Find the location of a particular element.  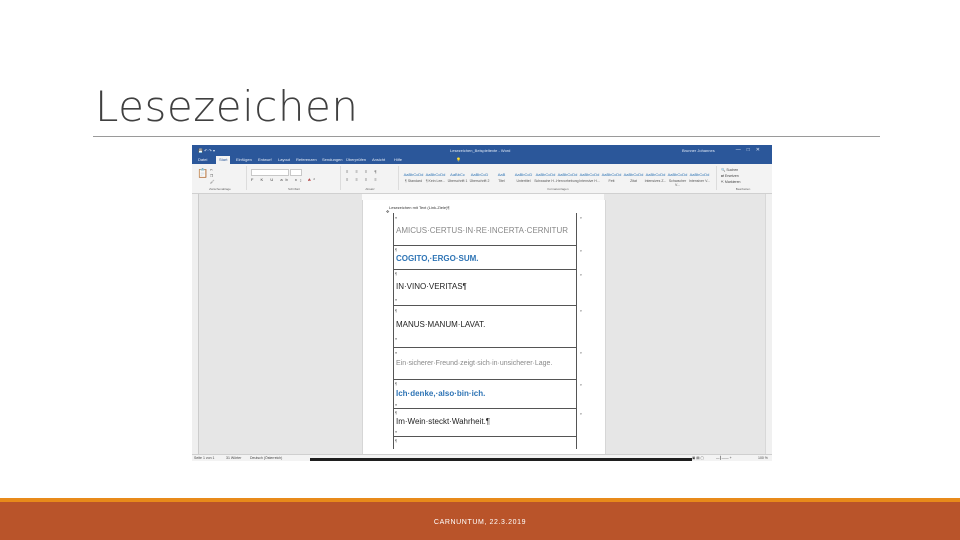

zoom-slider: —┃—— + is located at coordinates (724, 458).